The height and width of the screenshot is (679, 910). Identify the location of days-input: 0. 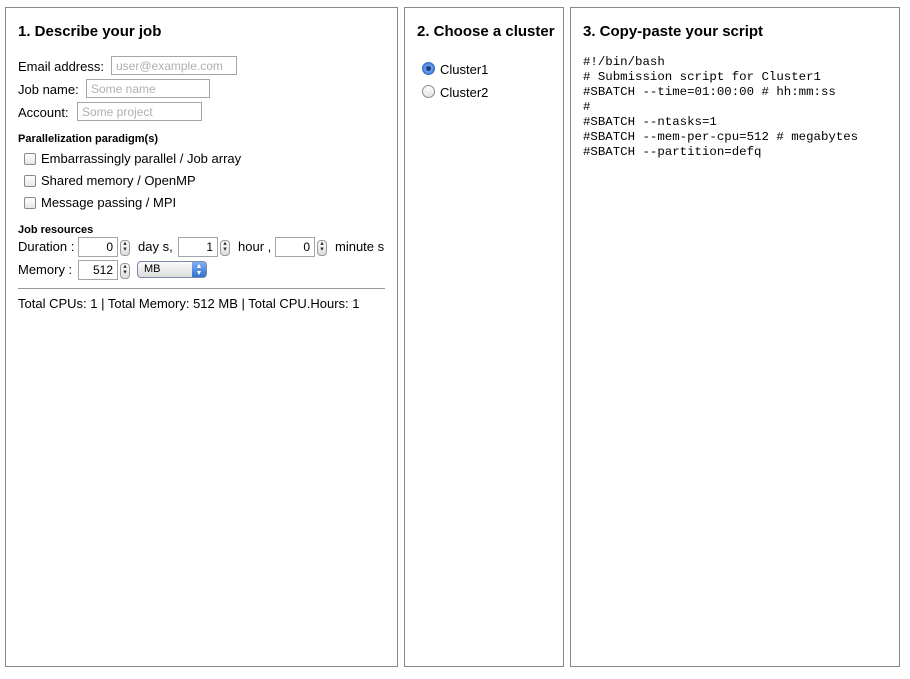
(98, 247).